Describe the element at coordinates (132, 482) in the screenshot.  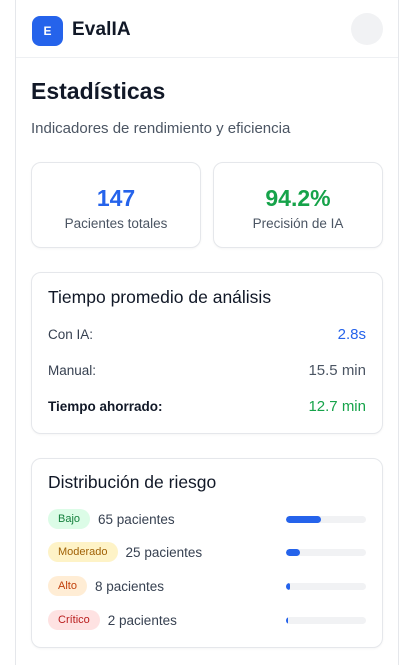
I see `risk-distribution-title: Distribución de riesgo` at that location.